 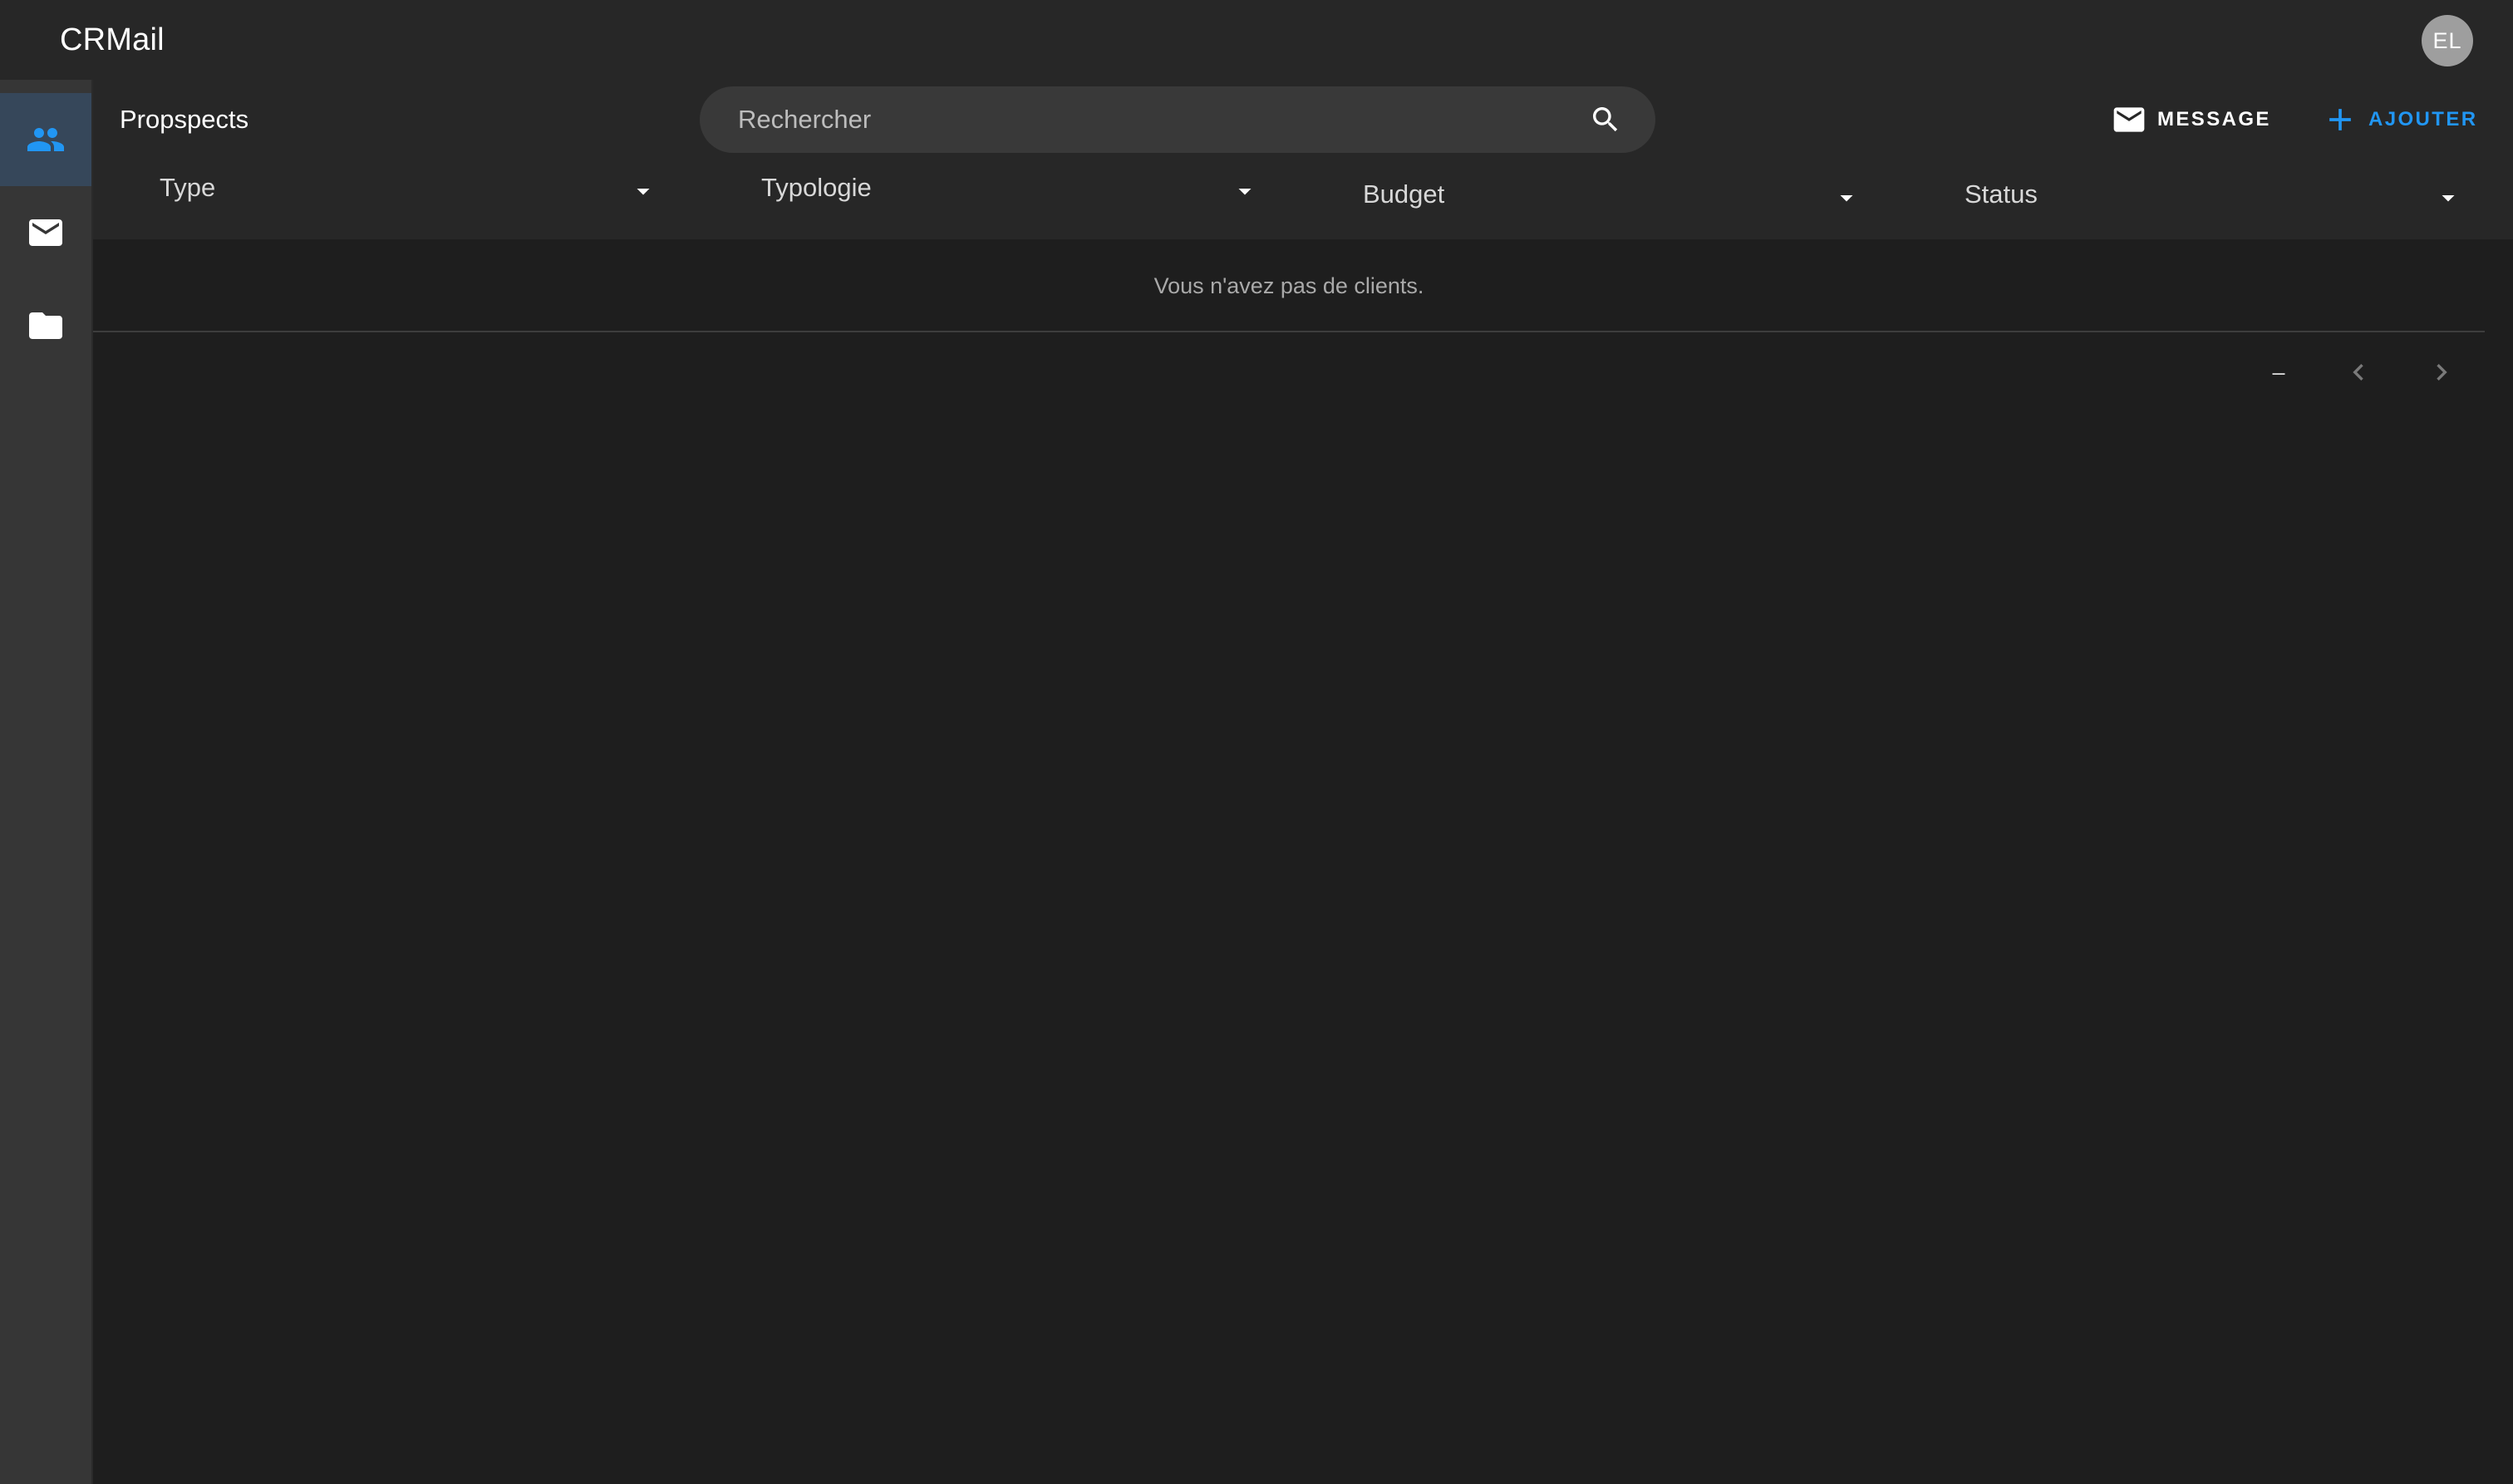 I want to click on page-title: Propspects, so click(x=184, y=119).